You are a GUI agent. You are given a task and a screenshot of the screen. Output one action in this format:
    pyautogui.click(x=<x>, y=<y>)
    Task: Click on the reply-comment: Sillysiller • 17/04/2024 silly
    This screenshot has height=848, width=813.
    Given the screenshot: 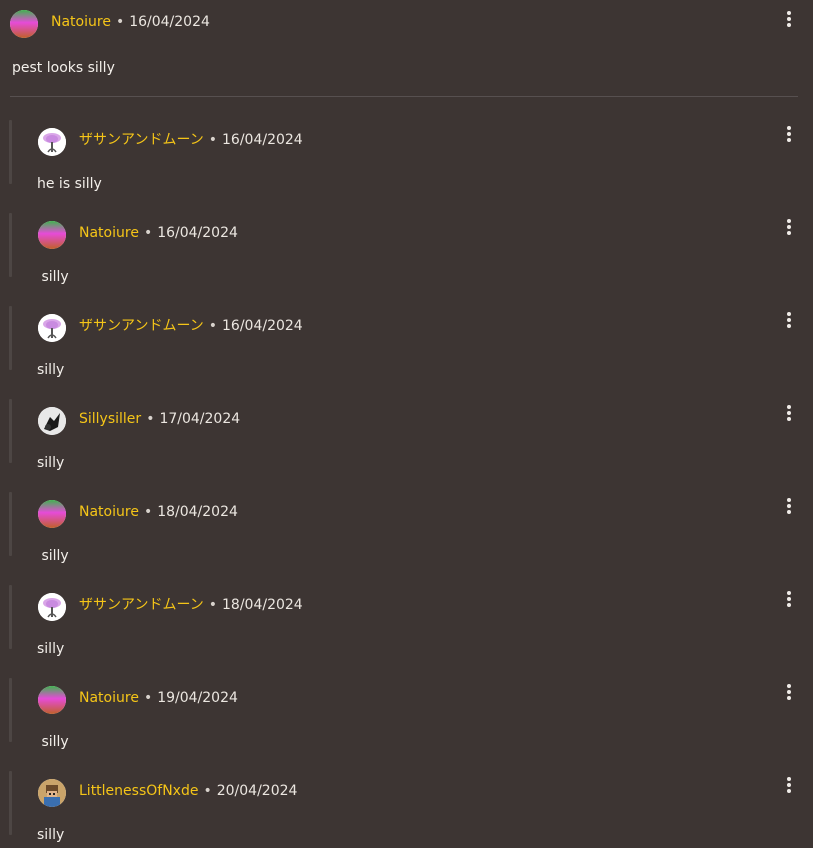 What is the action you would take?
    pyautogui.click(x=406, y=437)
    